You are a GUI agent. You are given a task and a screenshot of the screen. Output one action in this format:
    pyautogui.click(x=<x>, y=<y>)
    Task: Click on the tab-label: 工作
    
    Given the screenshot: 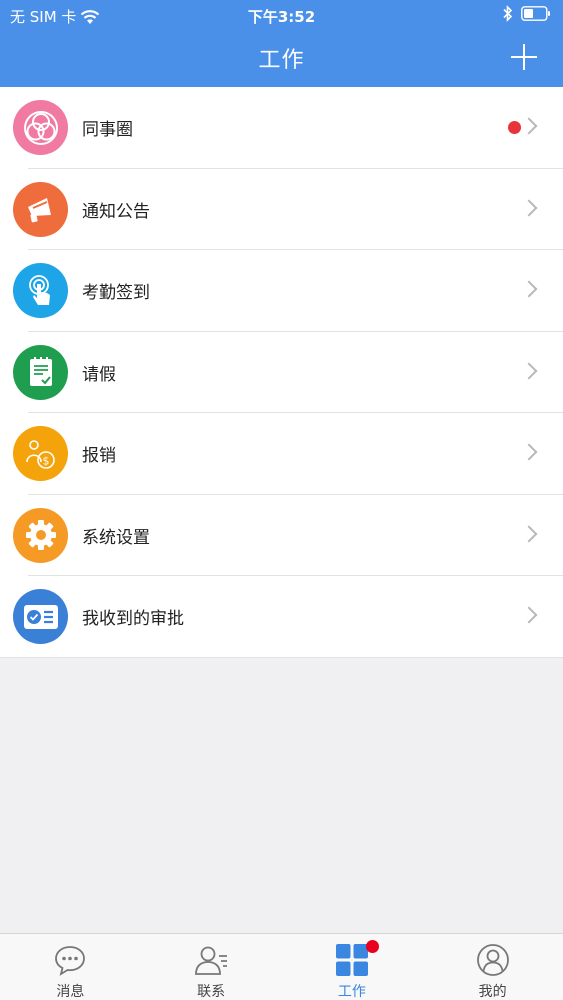 What is the action you would take?
    pyautogui.click(x=351, y=992)
    